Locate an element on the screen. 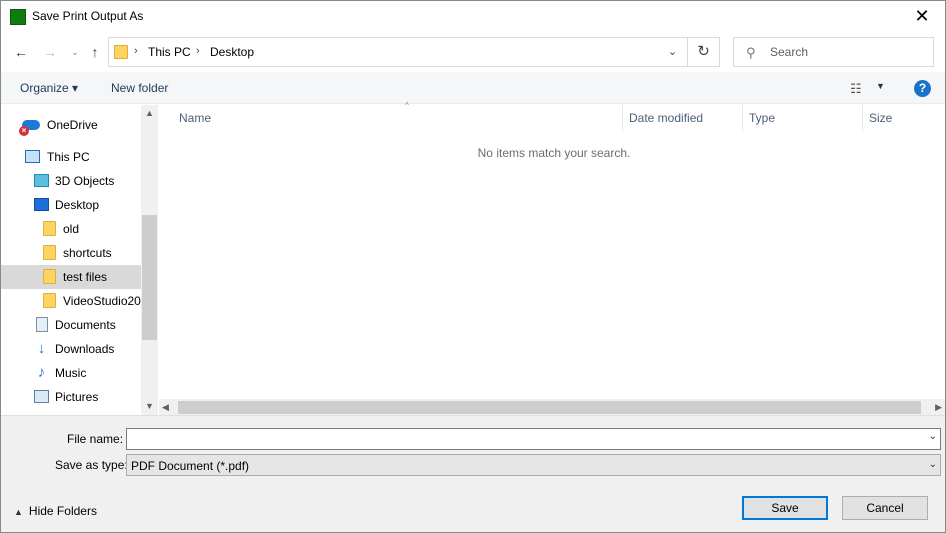 The image size is (946, 533). tree-item-shortcuts: shortcuts is located at coordinates (71, 253).